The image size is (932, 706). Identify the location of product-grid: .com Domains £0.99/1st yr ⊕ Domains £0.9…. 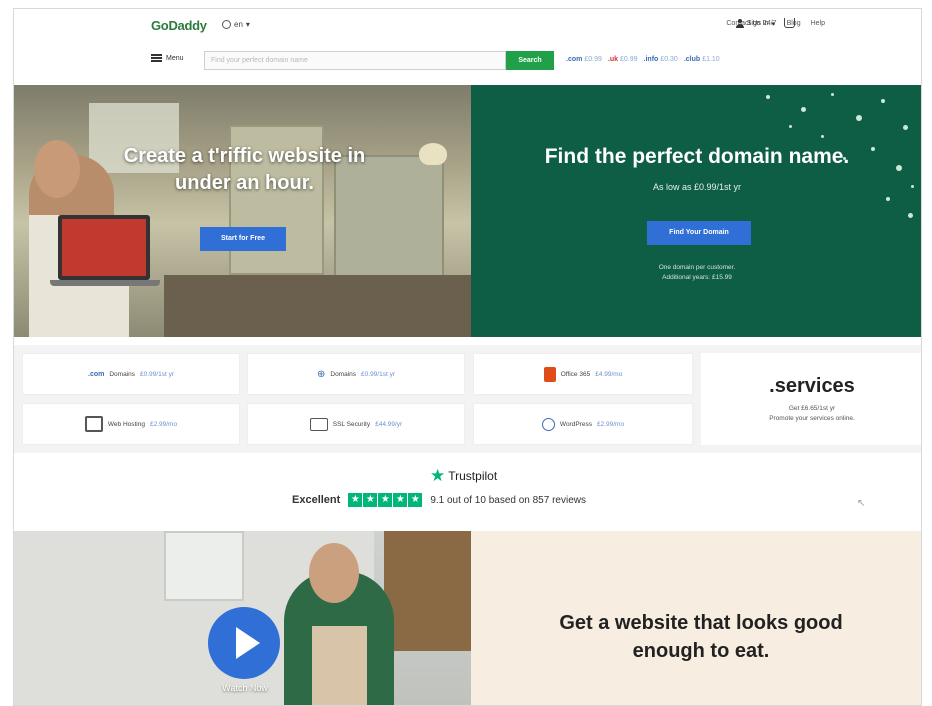
(467, 399).